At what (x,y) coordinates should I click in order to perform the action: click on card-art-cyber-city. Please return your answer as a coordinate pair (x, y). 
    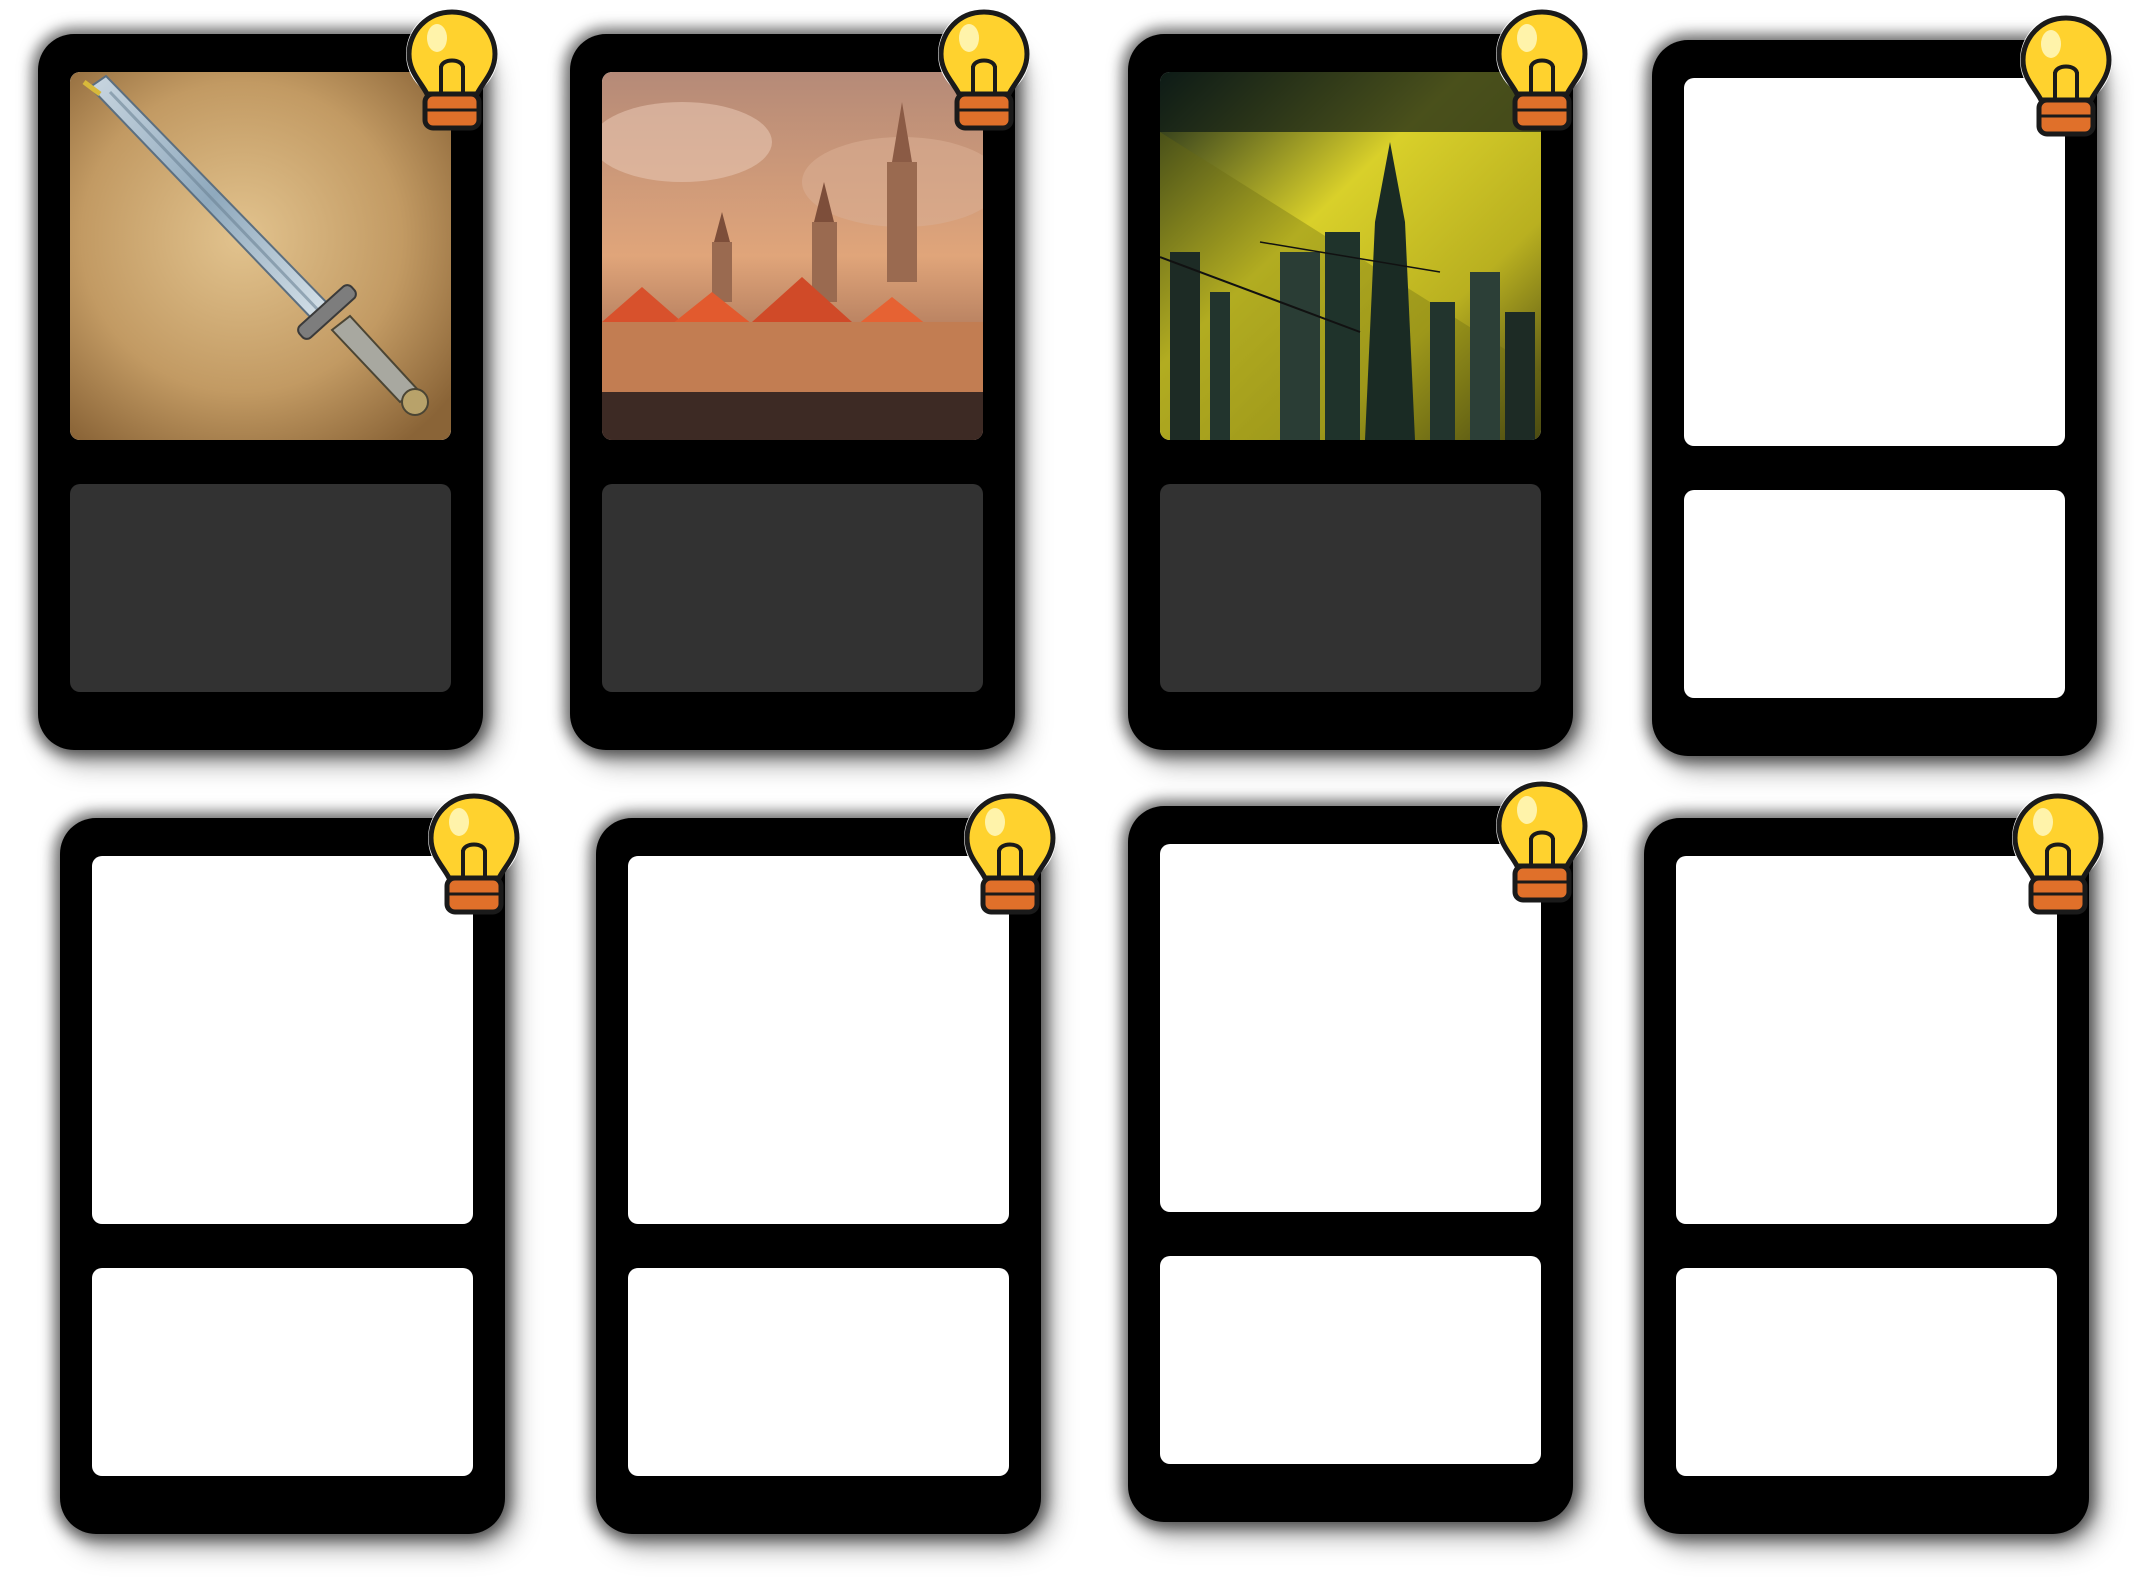
    Looking at the image, I should click on (1350, 256).